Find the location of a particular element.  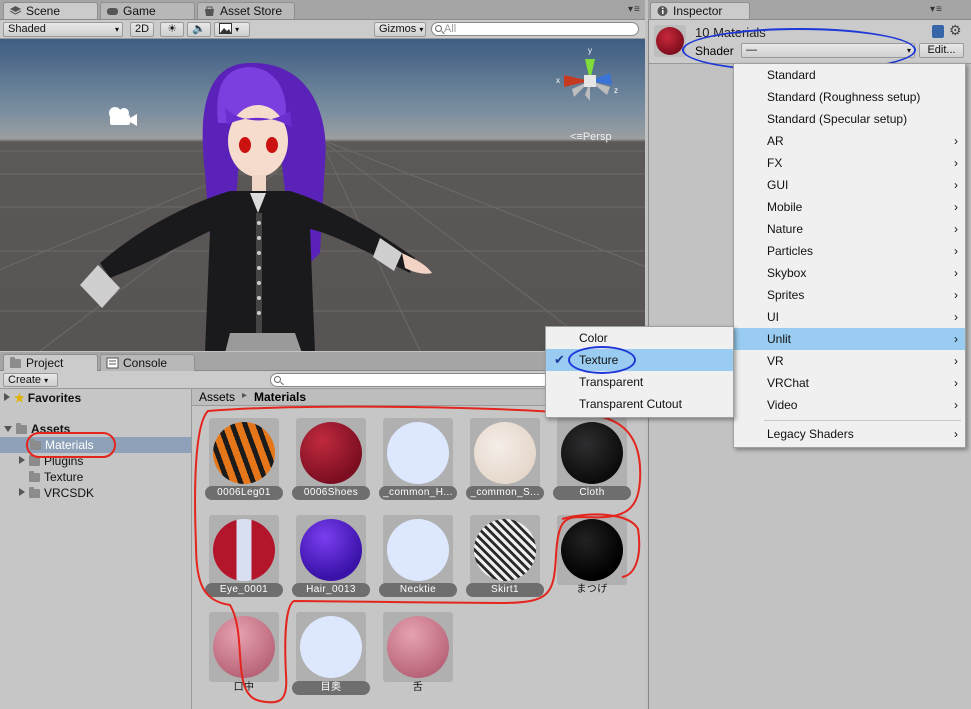

menu-item-vrchat: VRChat › is located at coordinates (849, 383).